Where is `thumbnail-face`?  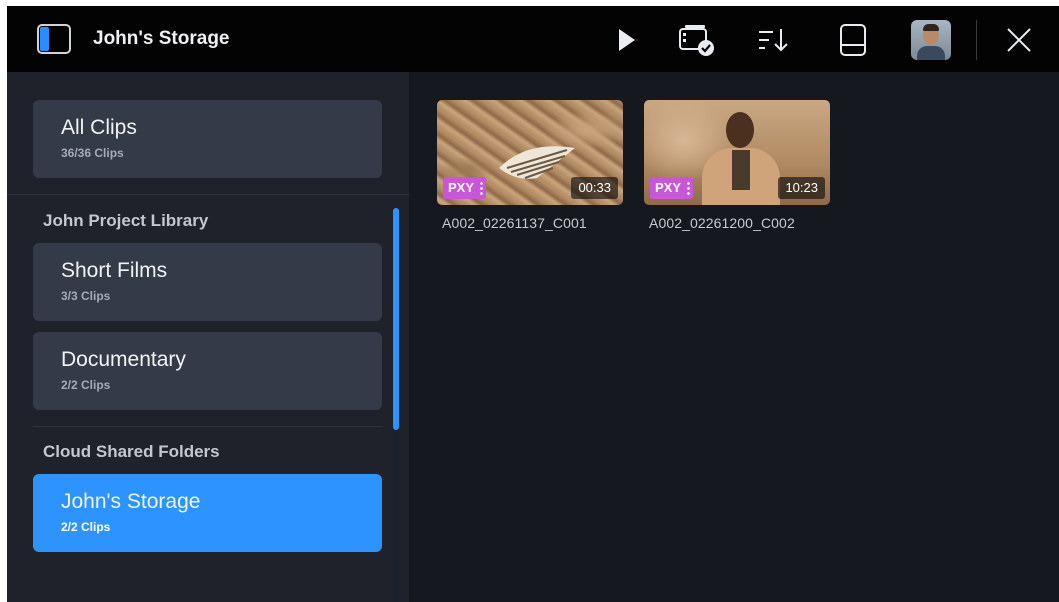 thumbnail-face is located at coordinates (740, 130).